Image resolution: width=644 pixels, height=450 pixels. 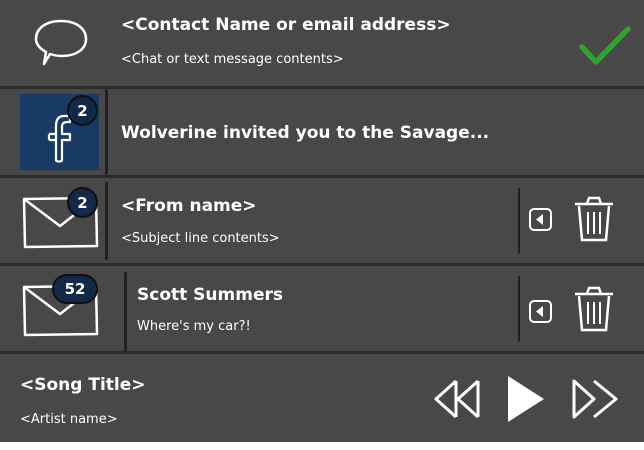 I want to click on email-count-badge: 52, so click(x=75, y=289).